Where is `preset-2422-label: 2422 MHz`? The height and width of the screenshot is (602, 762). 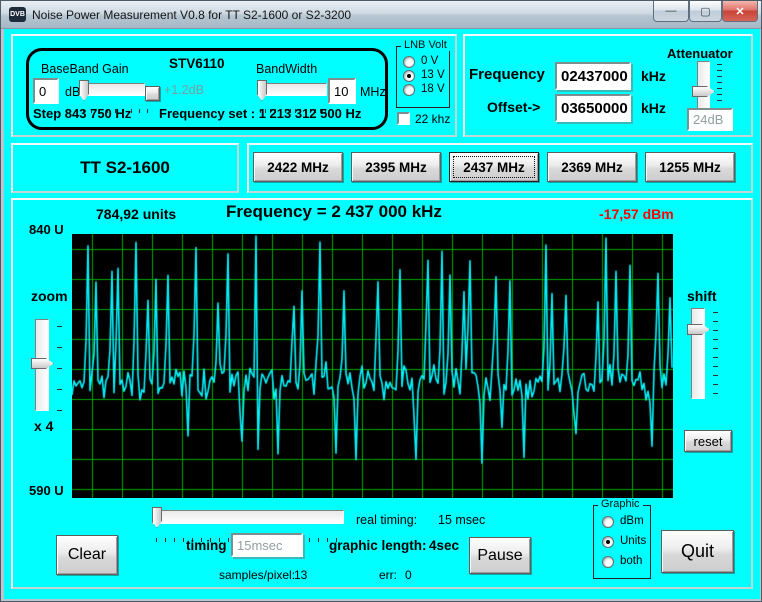 preset-2422-label: 2422 MHz is located at coordinates (298, 167).